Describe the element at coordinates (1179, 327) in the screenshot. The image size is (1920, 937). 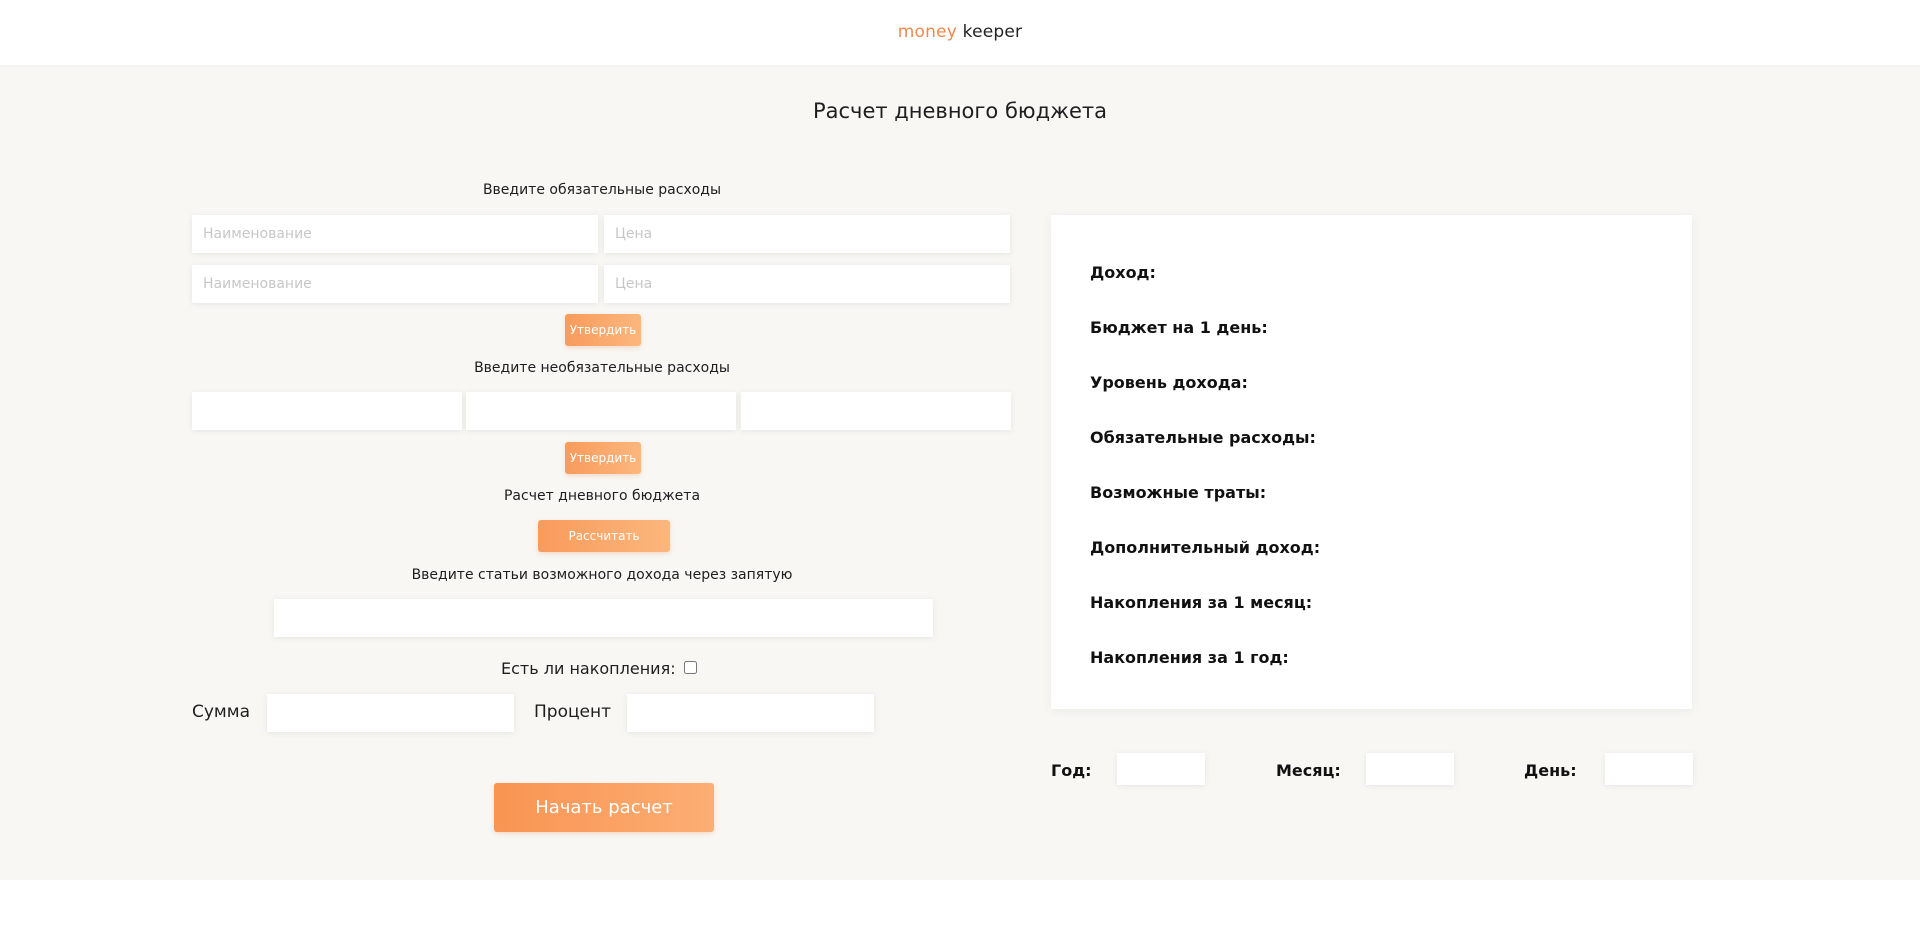
I see `result-daily-budget-label: Бюджет на 1 день:` at that location.